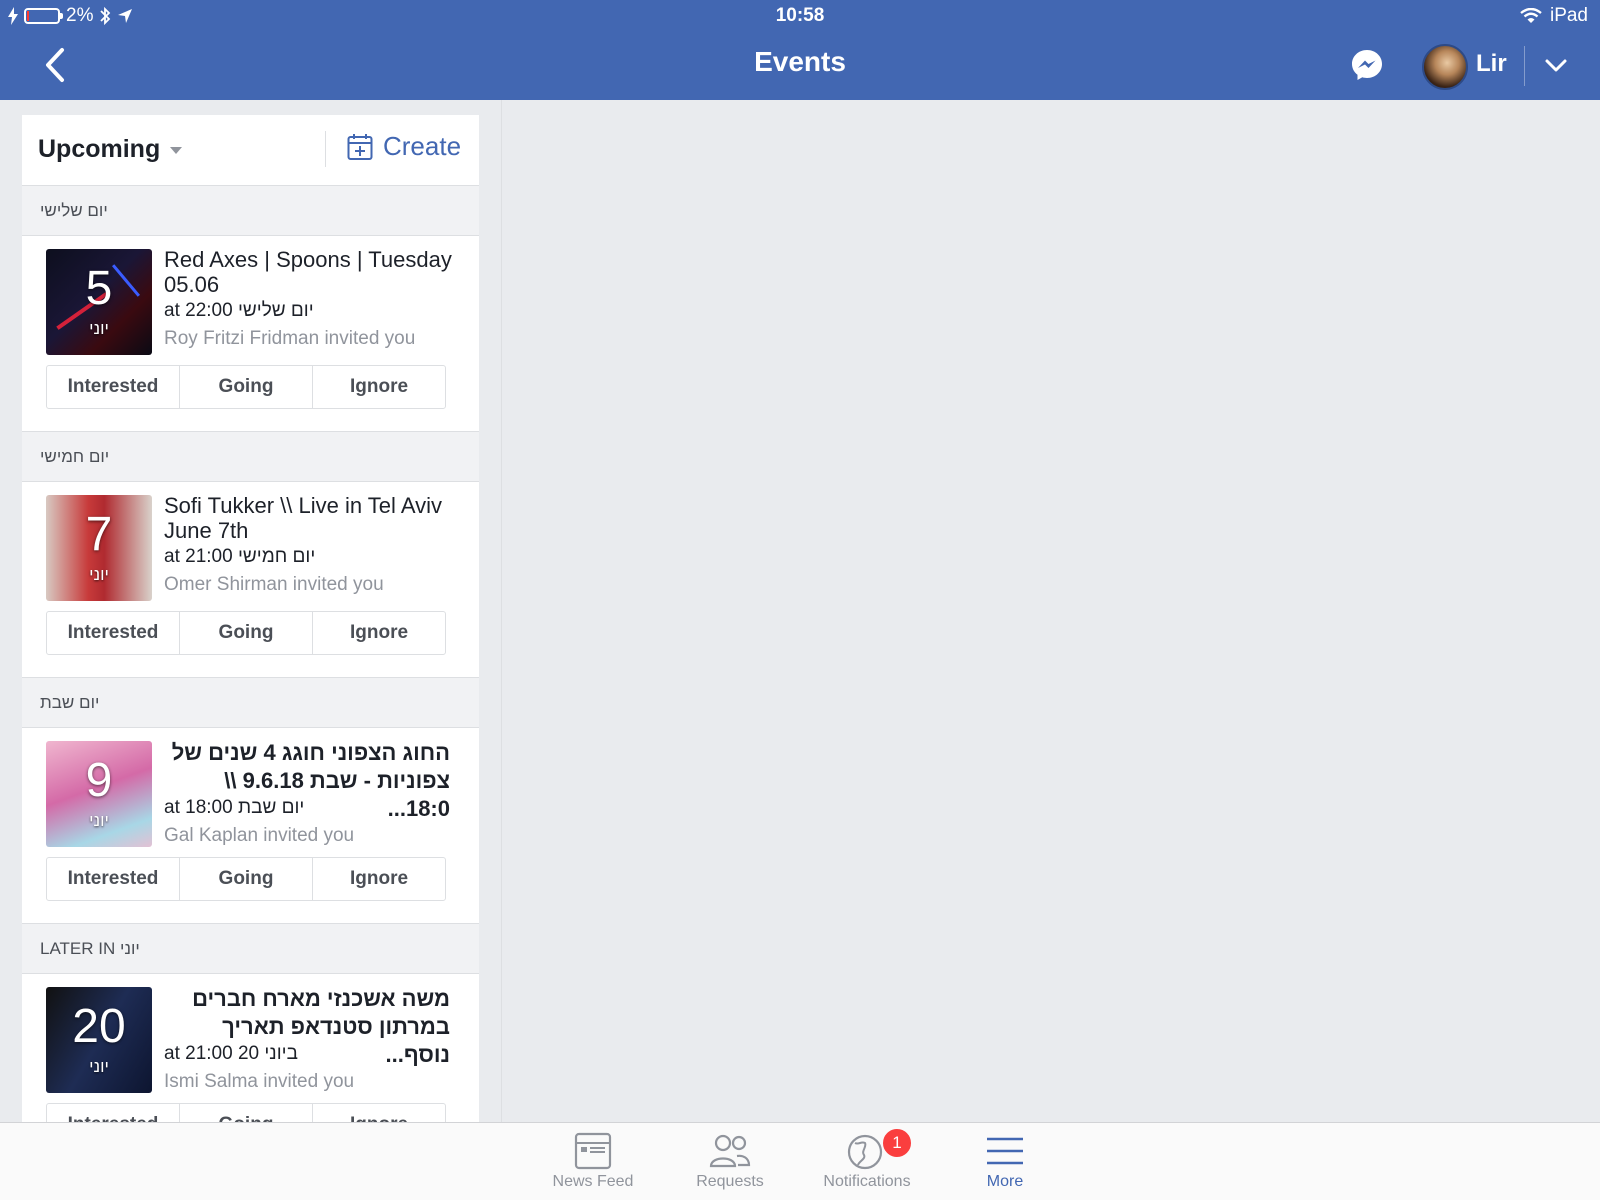 This screenshot has height=1200, width=1600. I want to click on event-time: at 21:00 יום חמישי, so click(240, 556).